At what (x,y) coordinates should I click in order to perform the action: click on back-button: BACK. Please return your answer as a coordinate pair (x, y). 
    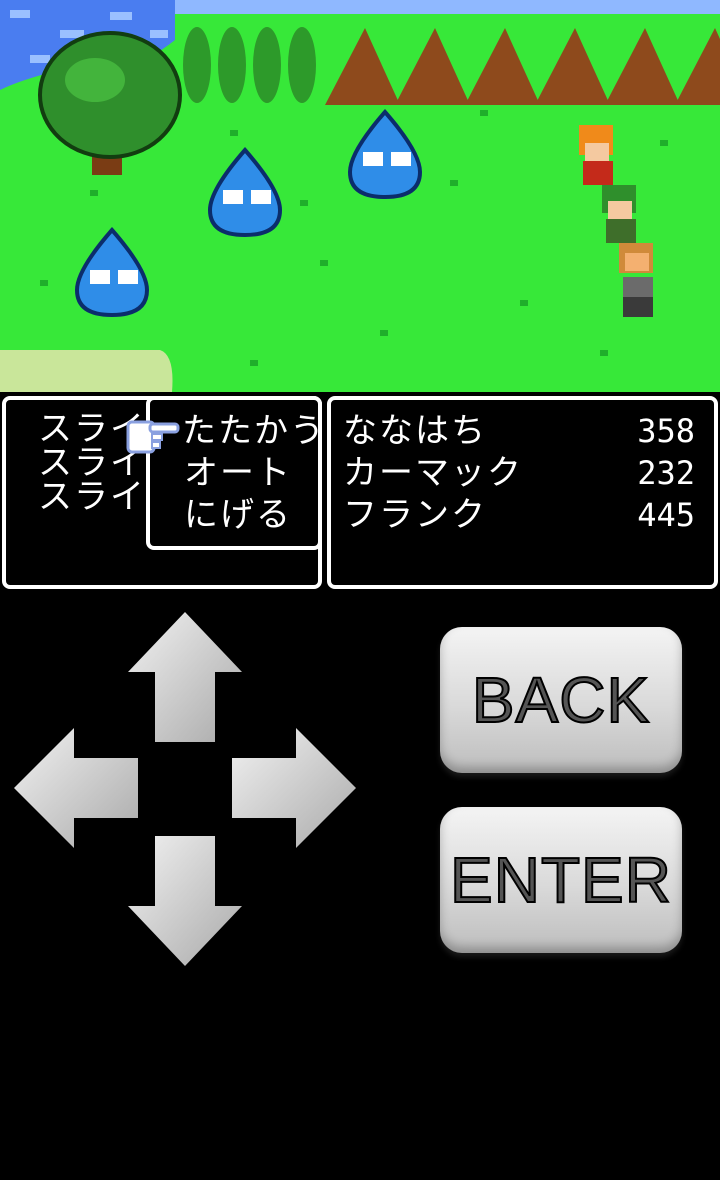
    Looking at the image, I should click on (561, 700).